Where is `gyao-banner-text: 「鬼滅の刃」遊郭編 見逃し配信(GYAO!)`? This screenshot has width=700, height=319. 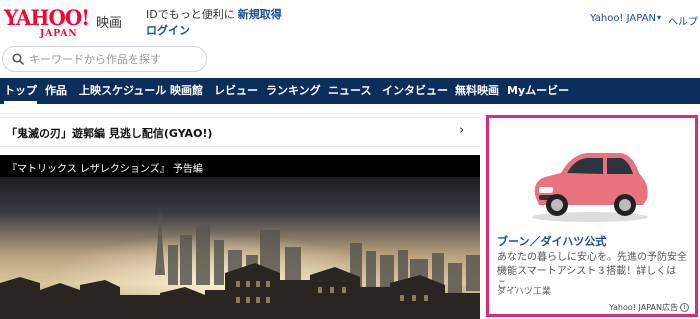 gyao-banner-text: 「鬼滅の刃」遊郭編 見逃し配信(GYAO!) is located at coordinates (109, 133).